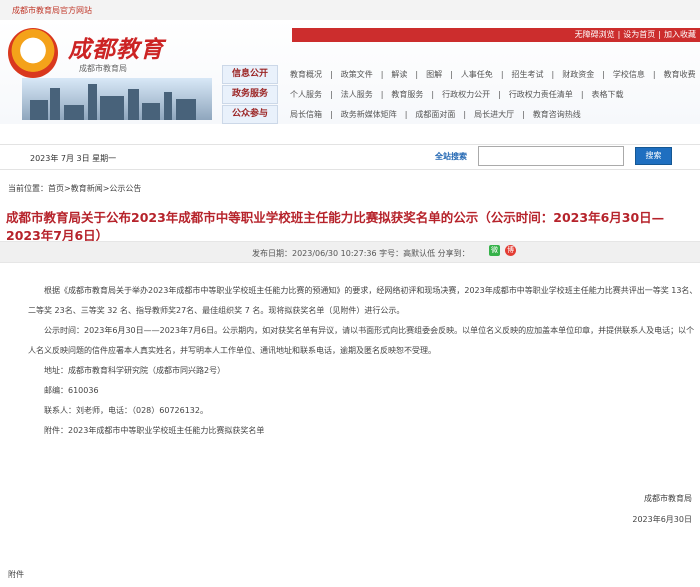  I want to click on nav-item: 成都面对面, so click(435, 114).